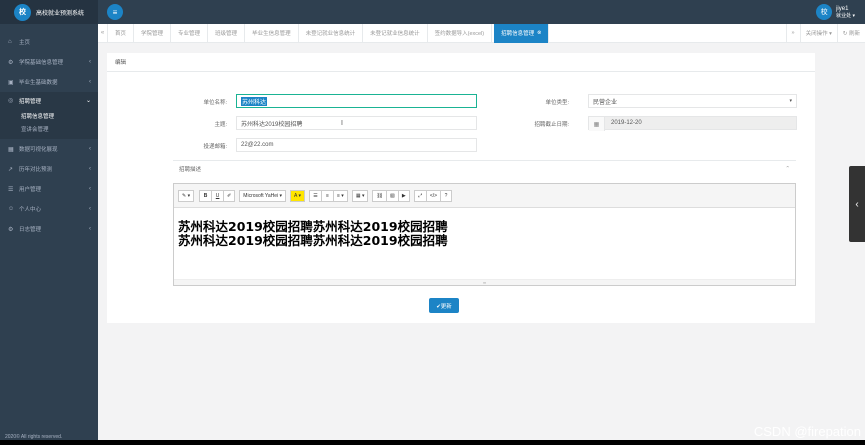 The width and height of the screenshot is (865, 445). What do you see at coordinates (818, 33) in the screenshot?
I see `close-operations-button: 关闭操作 ▾` at bounding box center [818, 33].